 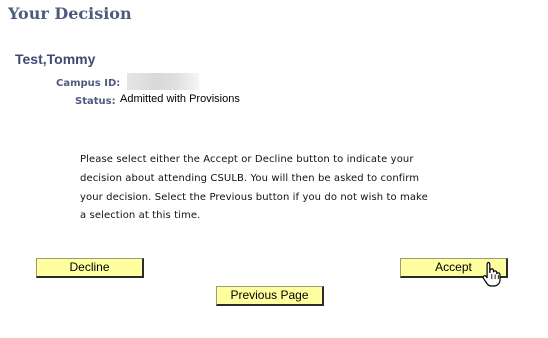 What do you see at coordinates (88, 83) in the screenshot?
I see `campus-id-label: Campus ID:` at bounding box center [88, 83].